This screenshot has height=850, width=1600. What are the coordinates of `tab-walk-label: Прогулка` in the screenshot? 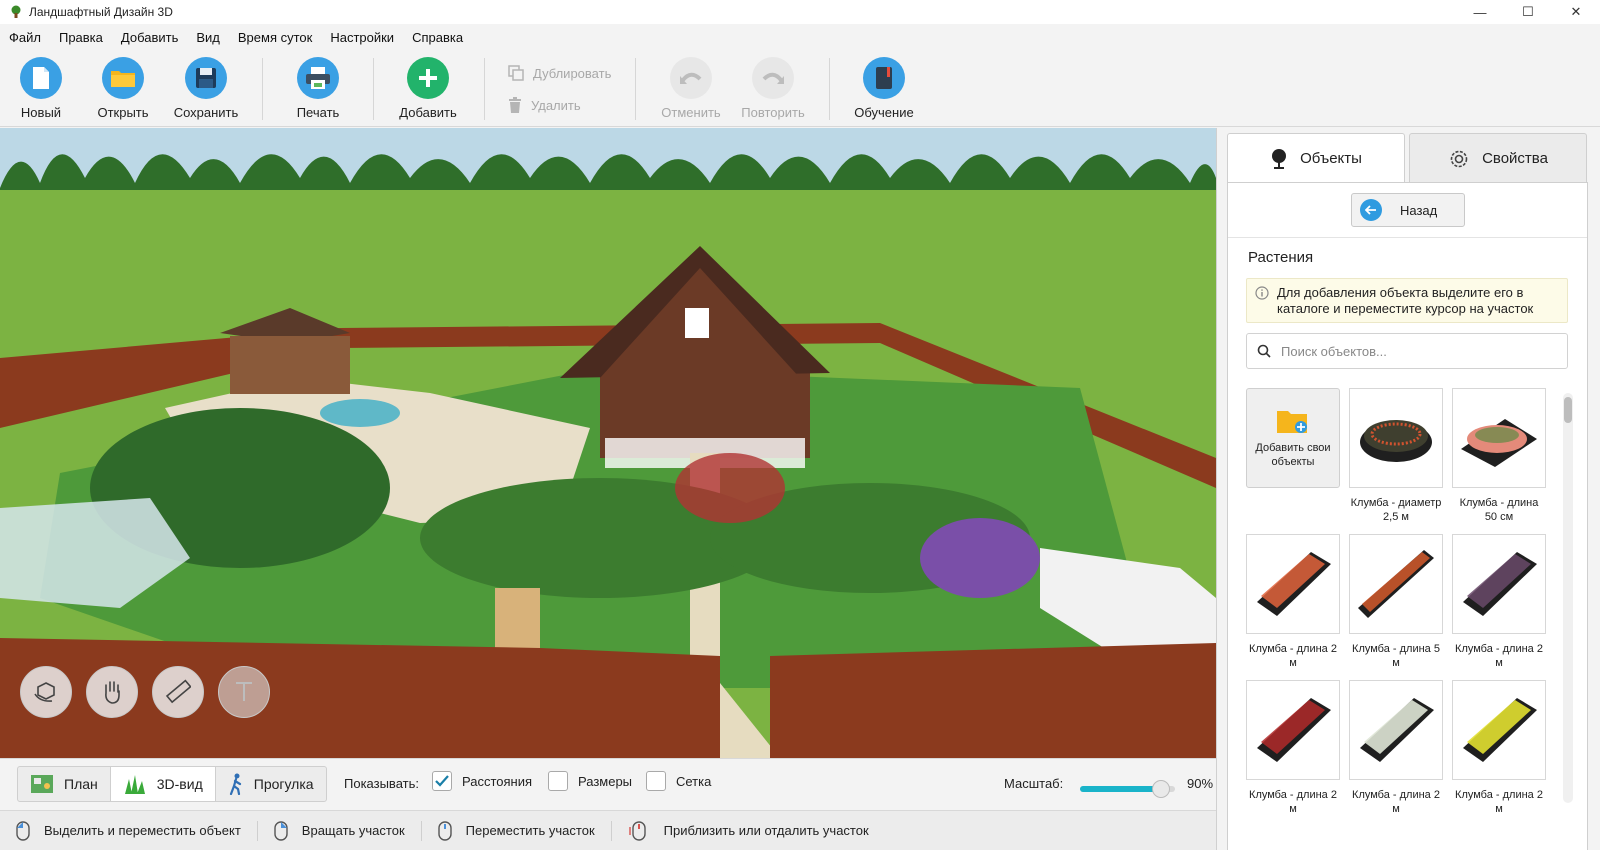 It's located at (283, 784).